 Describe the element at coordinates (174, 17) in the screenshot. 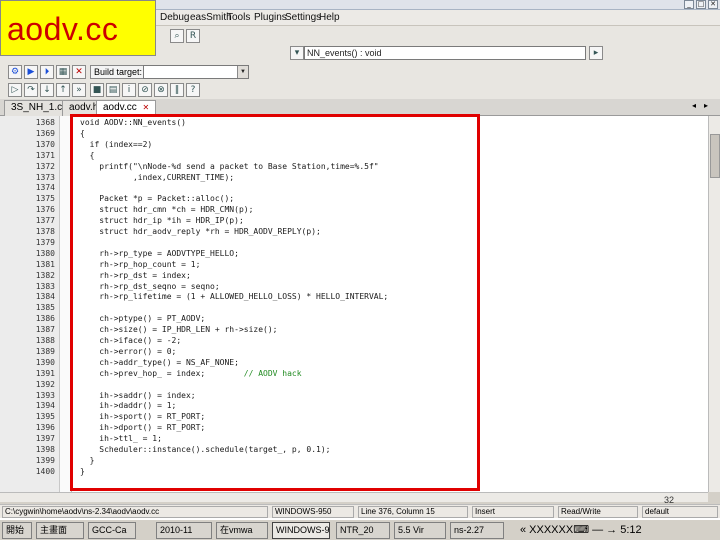

I see `menu-debug: Debug` at that location.